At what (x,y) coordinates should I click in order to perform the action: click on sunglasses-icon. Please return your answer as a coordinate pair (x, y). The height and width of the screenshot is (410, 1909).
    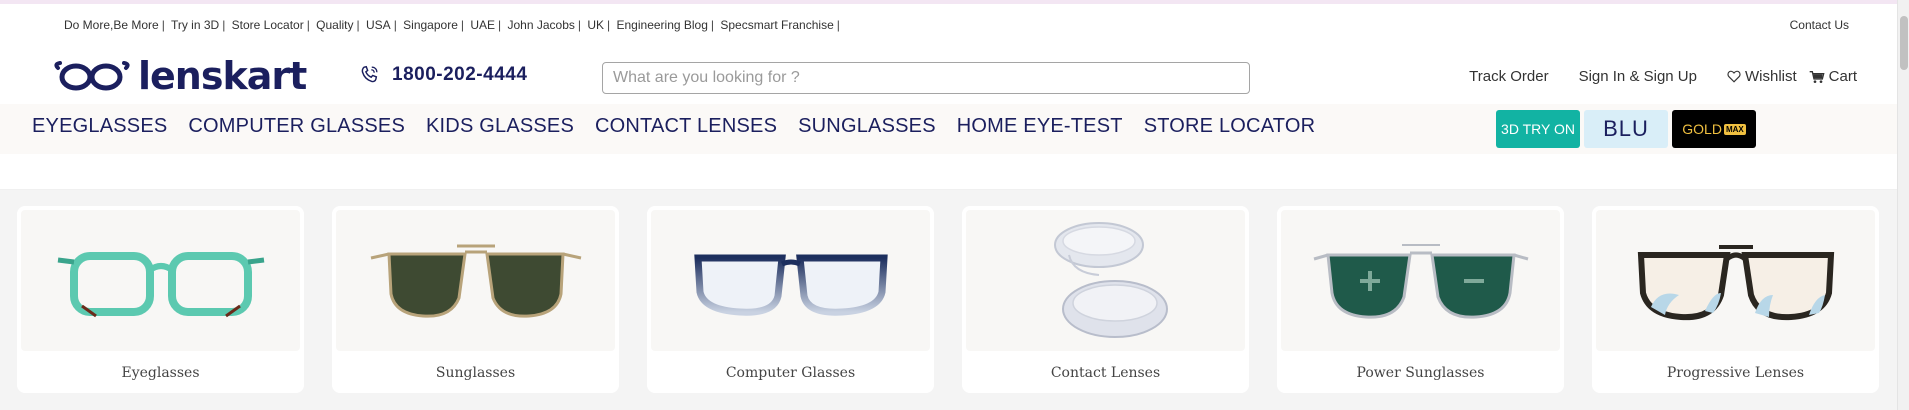
    Looking at the image, I should click on (475, 281).